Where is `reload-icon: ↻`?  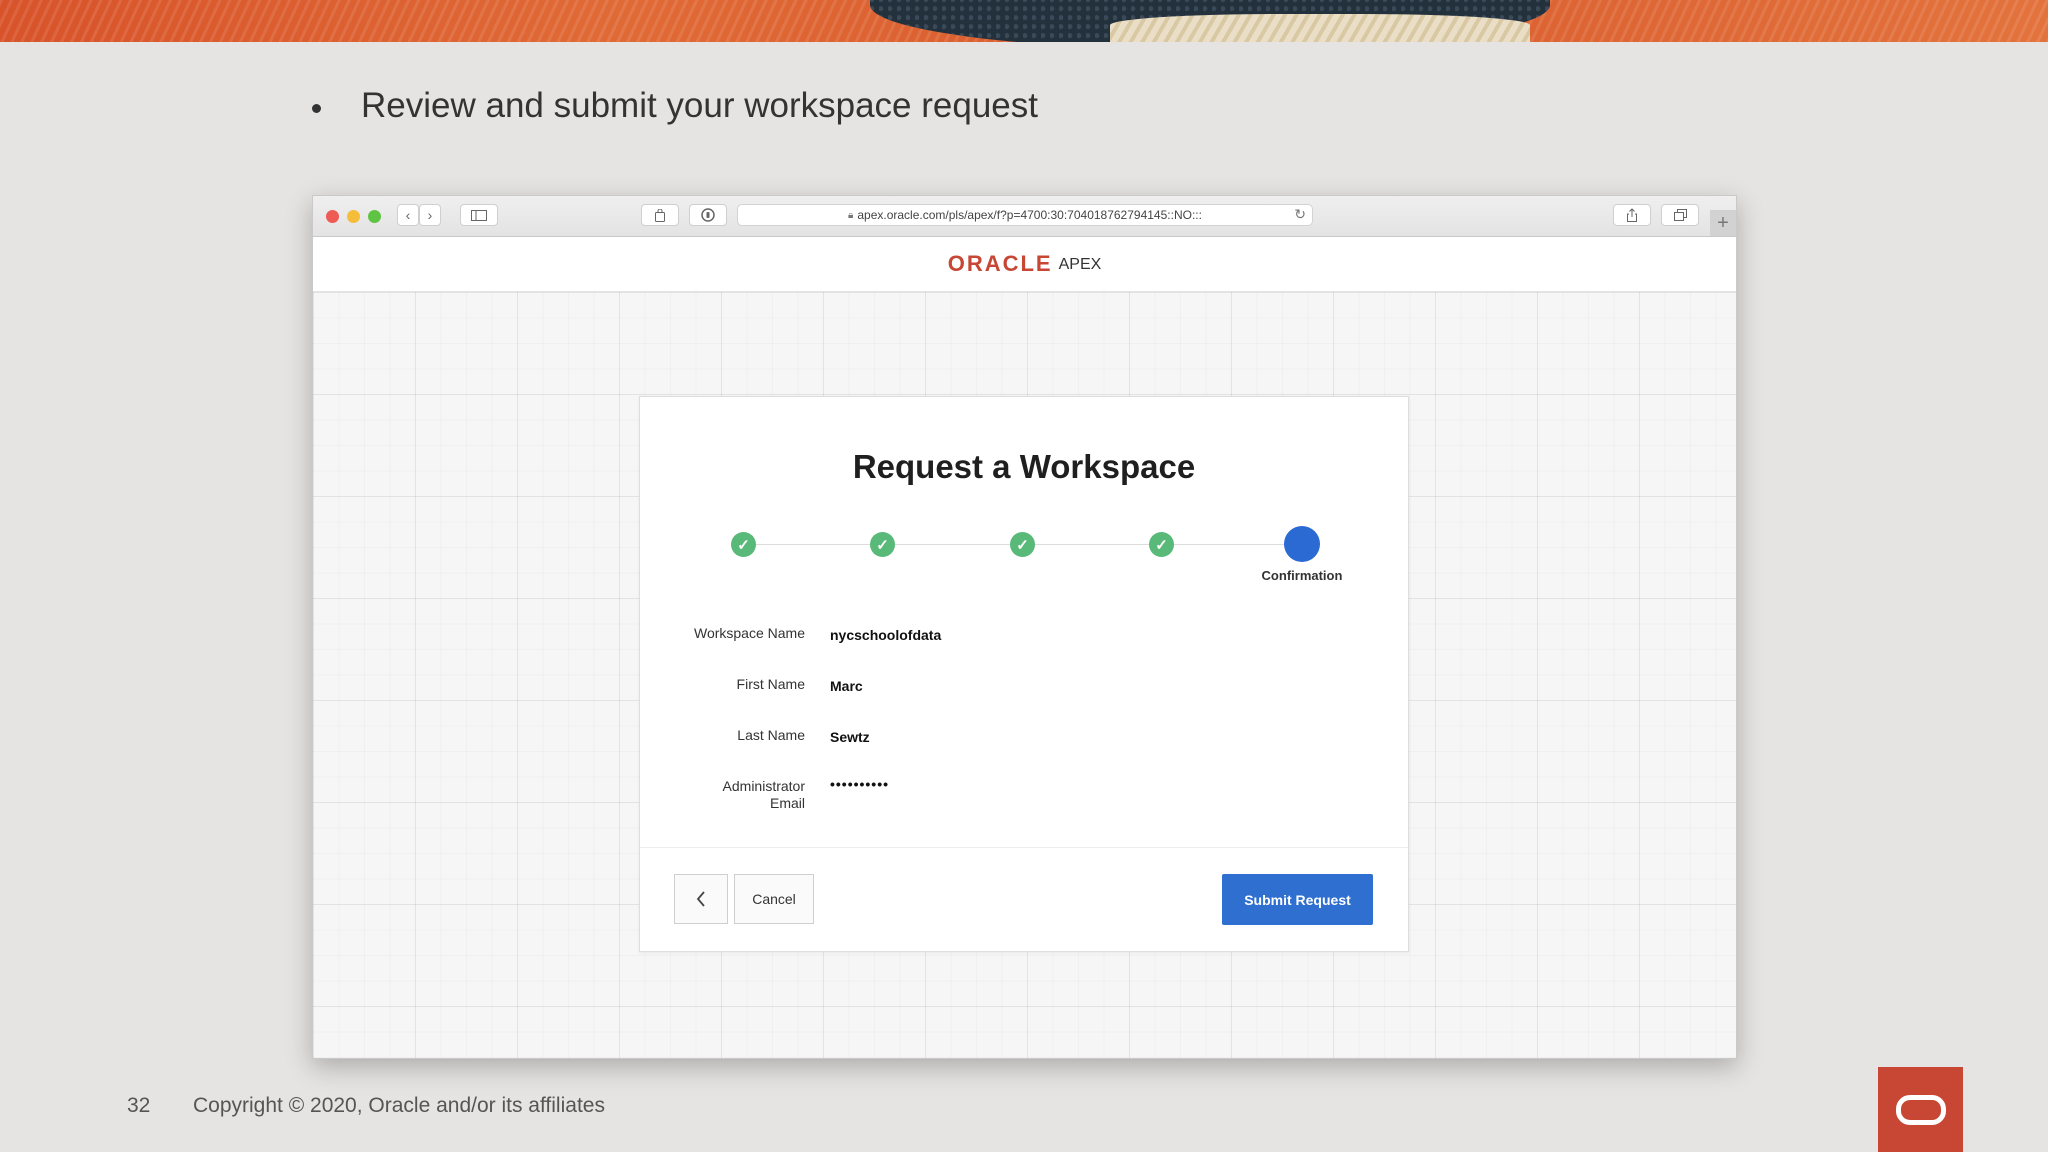 reload-icon: ↻ is located at coordinates (1300, 214).